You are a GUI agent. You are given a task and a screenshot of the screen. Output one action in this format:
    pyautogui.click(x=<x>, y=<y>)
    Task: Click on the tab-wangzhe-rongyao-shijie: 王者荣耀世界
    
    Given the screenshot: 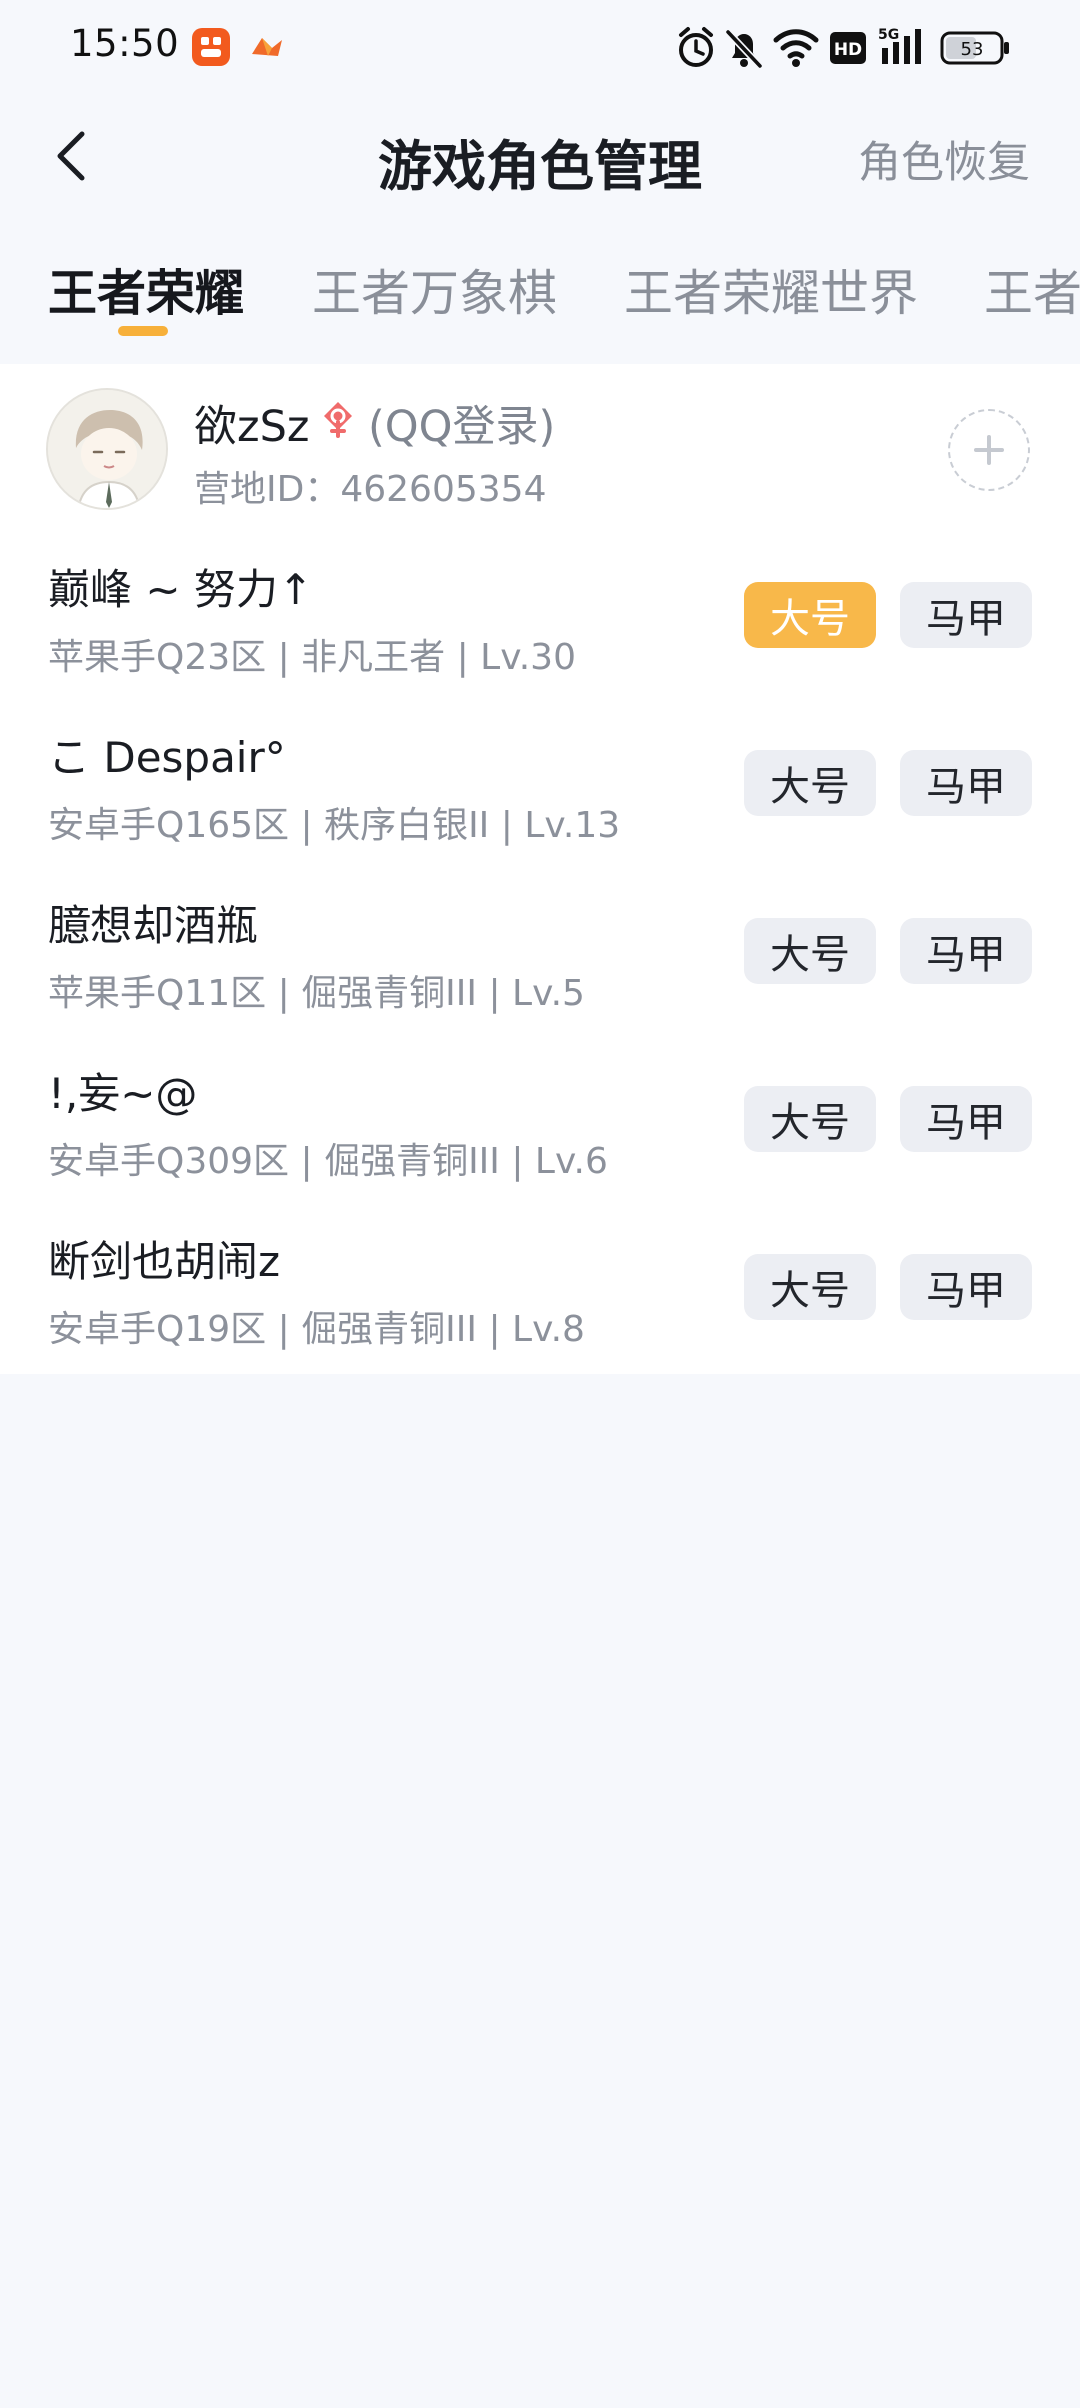 What is the action you would take?
    pyautogui.click(x=771, y=289)
    